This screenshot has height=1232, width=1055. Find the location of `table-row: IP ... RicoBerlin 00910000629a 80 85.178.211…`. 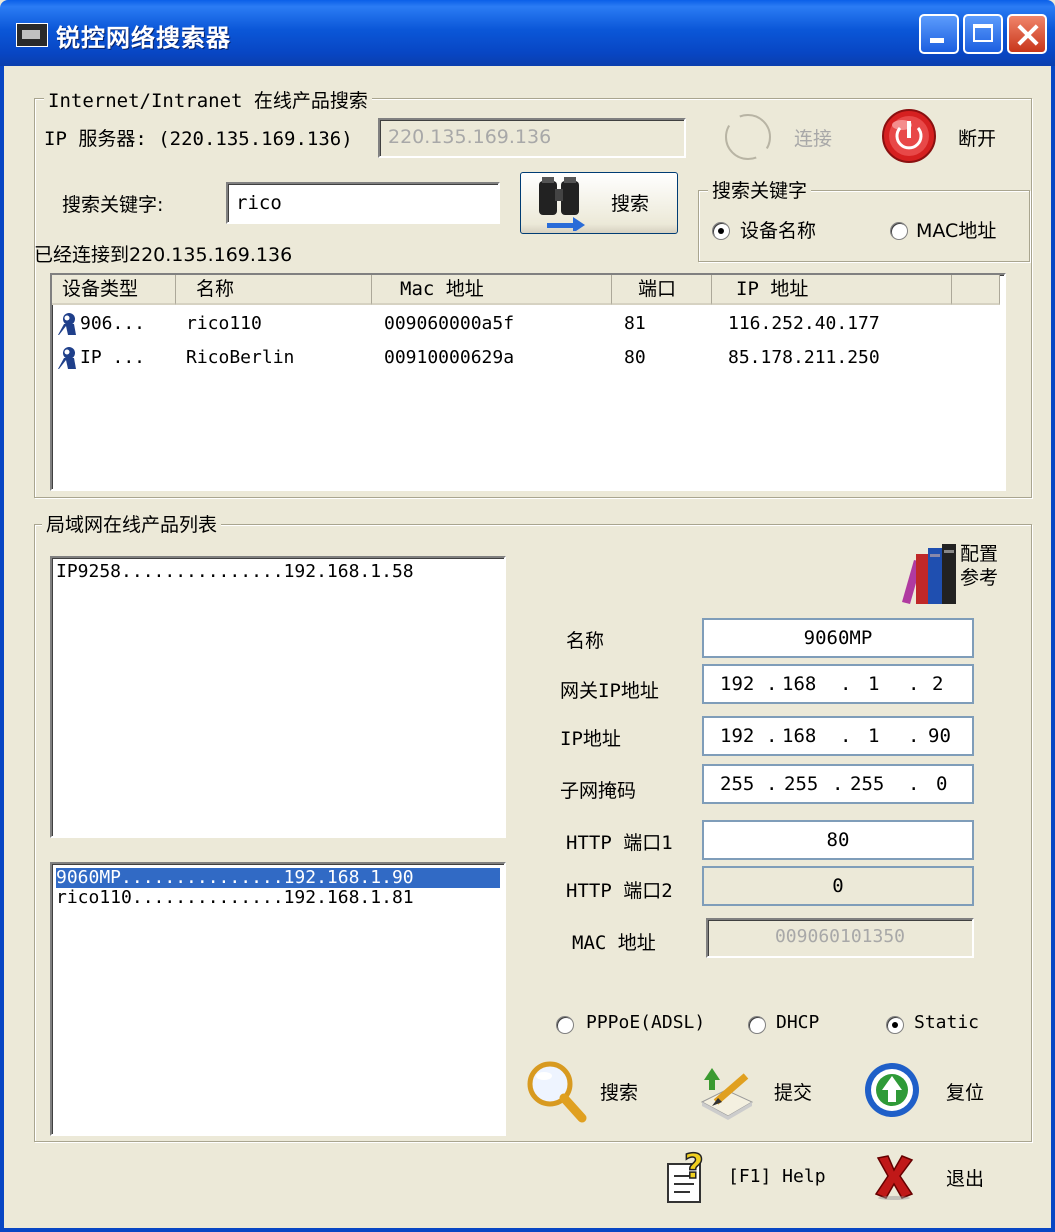

table-row: IP ... RicoBerlin 00910000629a 80 85.178.211… is located at coordinates (526, 358).